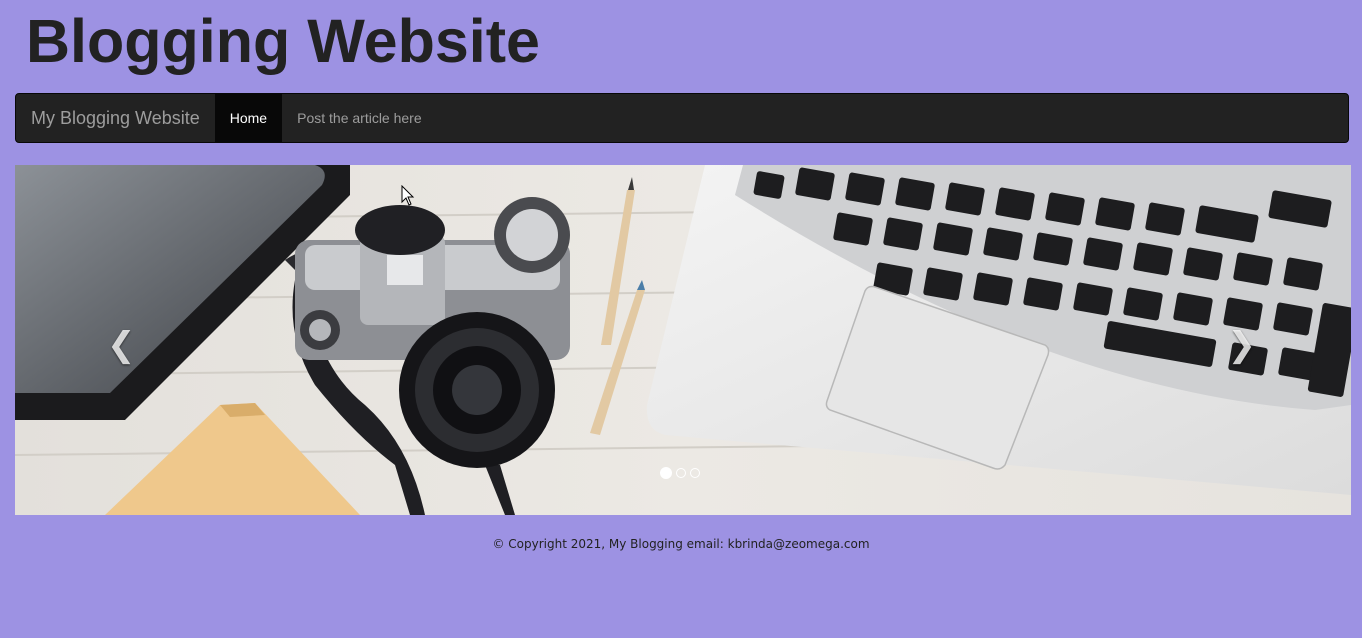 Image resolution: width=1362 pixels, height=638 pixels. What do you see at coordinates (359, 118) in the screenshot?
I see `nav-item-post-article: Post the article here` at bounding box center [359, 118].